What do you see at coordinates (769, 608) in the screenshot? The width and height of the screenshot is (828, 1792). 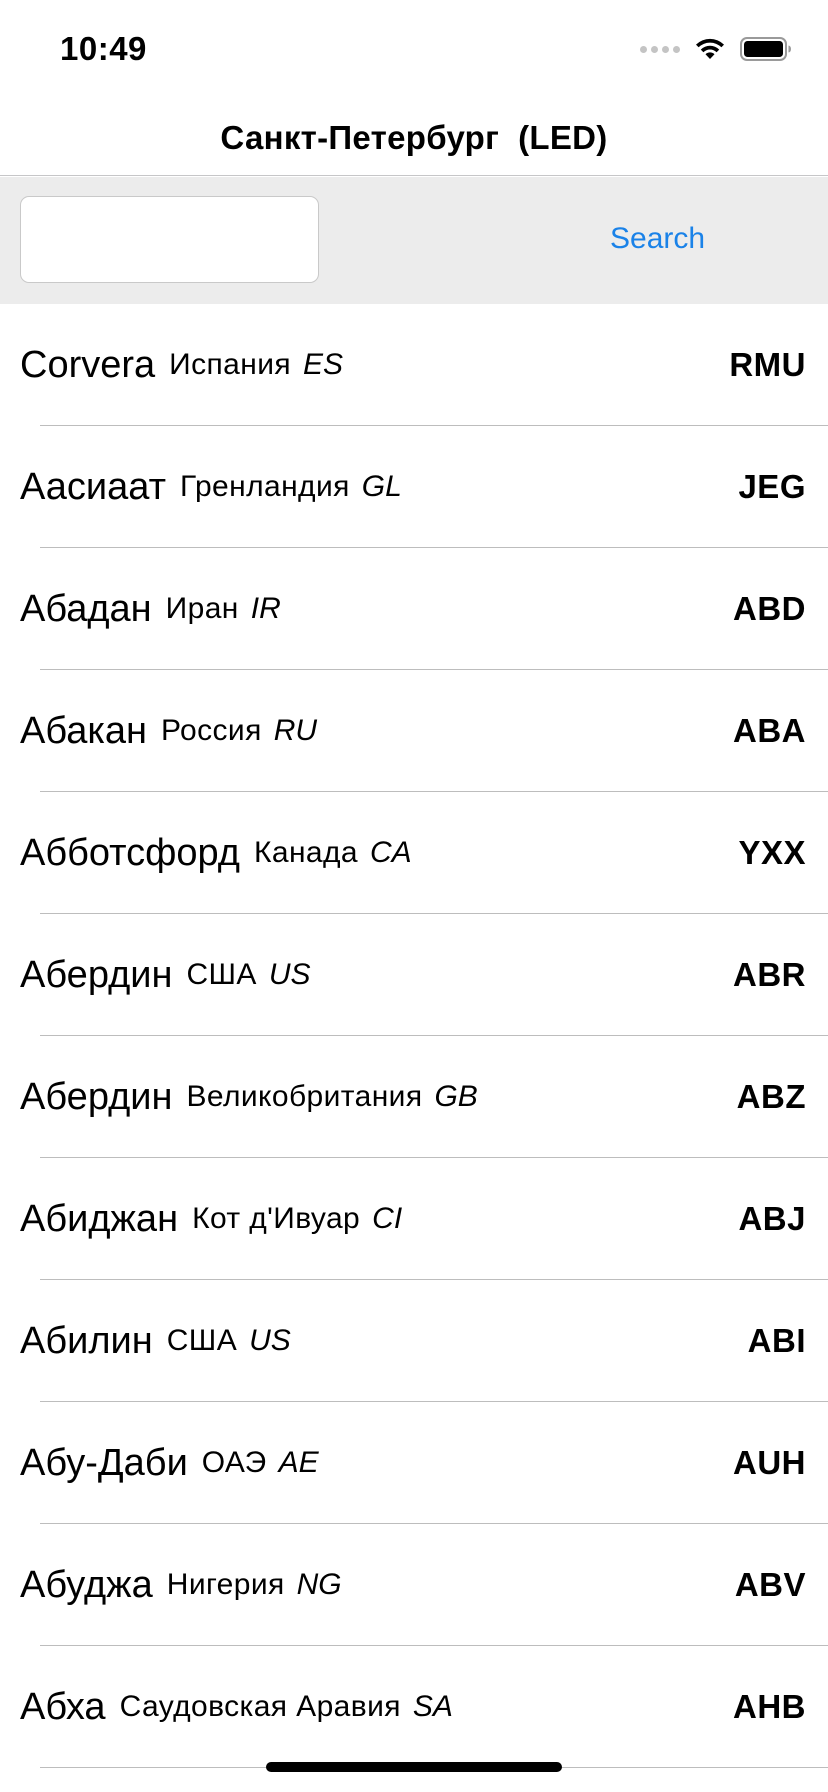 I see `airport-code: ABD` at bounding box center [769, 608].